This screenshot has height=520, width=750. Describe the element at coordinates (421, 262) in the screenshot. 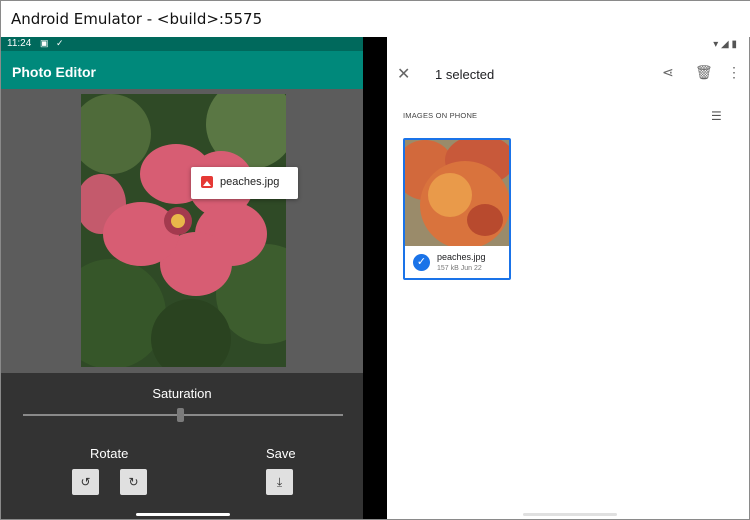

I see `checkmark-icon: ✓` at that location.